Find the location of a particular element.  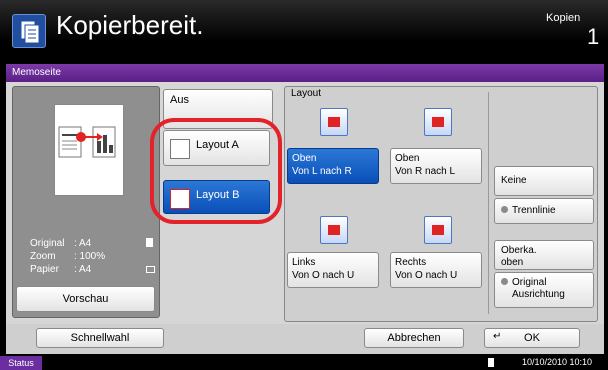

right-top-to-bottom-button: Rechts Von O nach U is located at coordinates (436, 270).